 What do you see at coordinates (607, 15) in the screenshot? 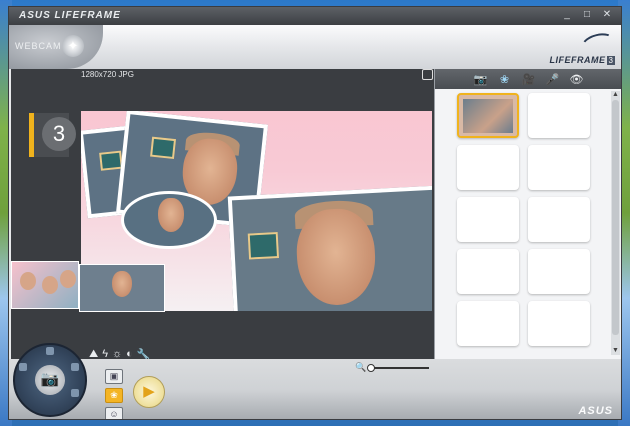
I see `close-button: ✕` at bounding box center [607, 15].